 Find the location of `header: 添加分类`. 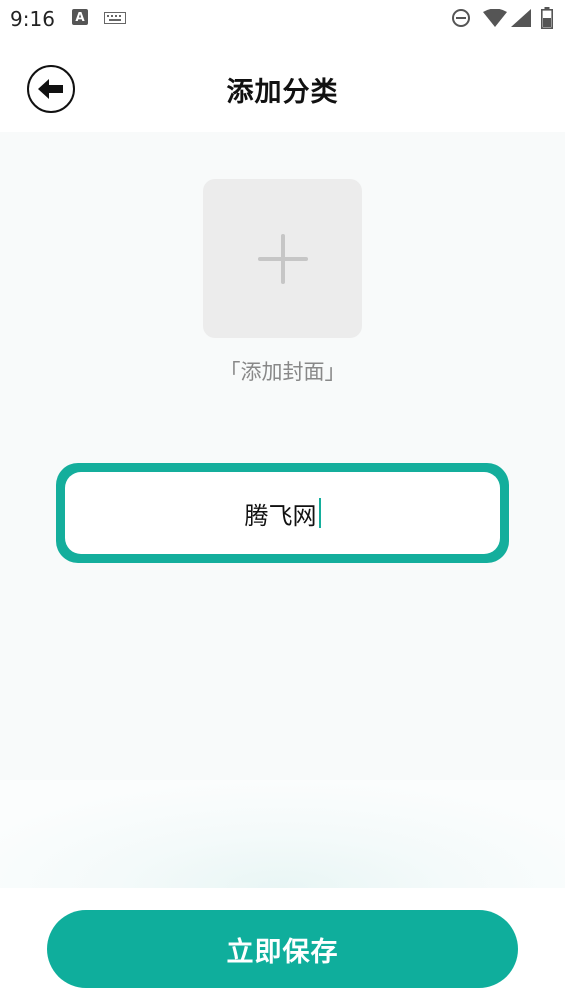

header: 添加分类 is located at coordinates (282, 86).